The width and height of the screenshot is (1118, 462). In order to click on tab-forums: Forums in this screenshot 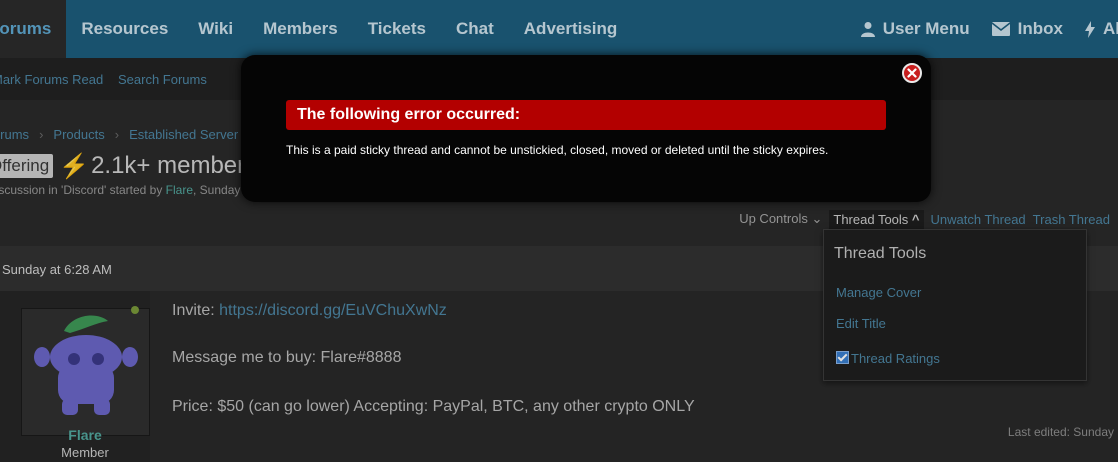, I will do `click(33, 29)`.